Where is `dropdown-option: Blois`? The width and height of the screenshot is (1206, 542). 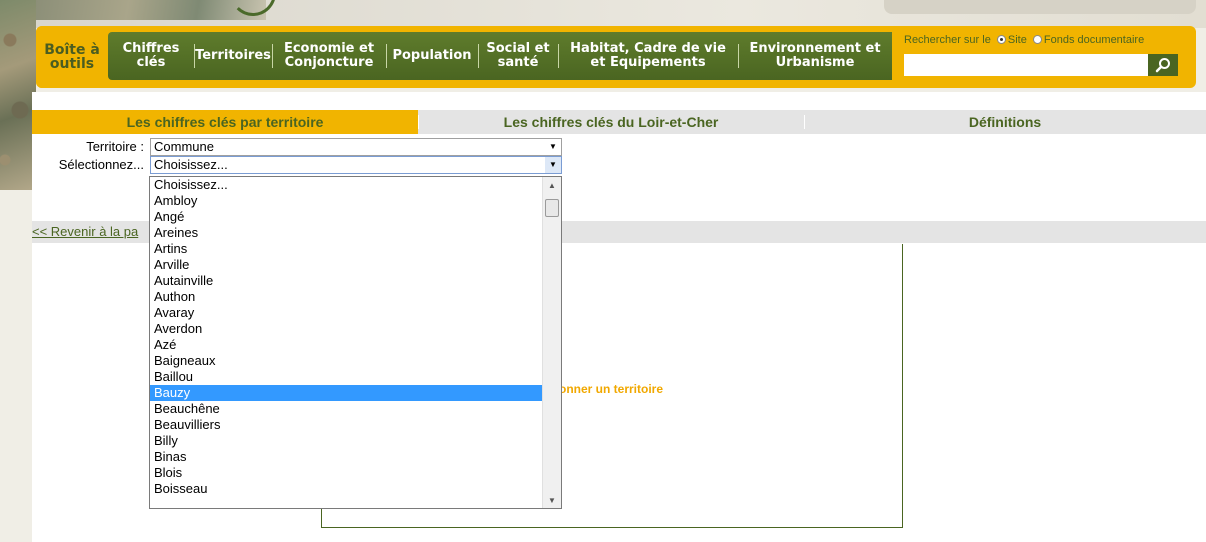 dropdown-option: Blois is located at coordinates (346, 473).